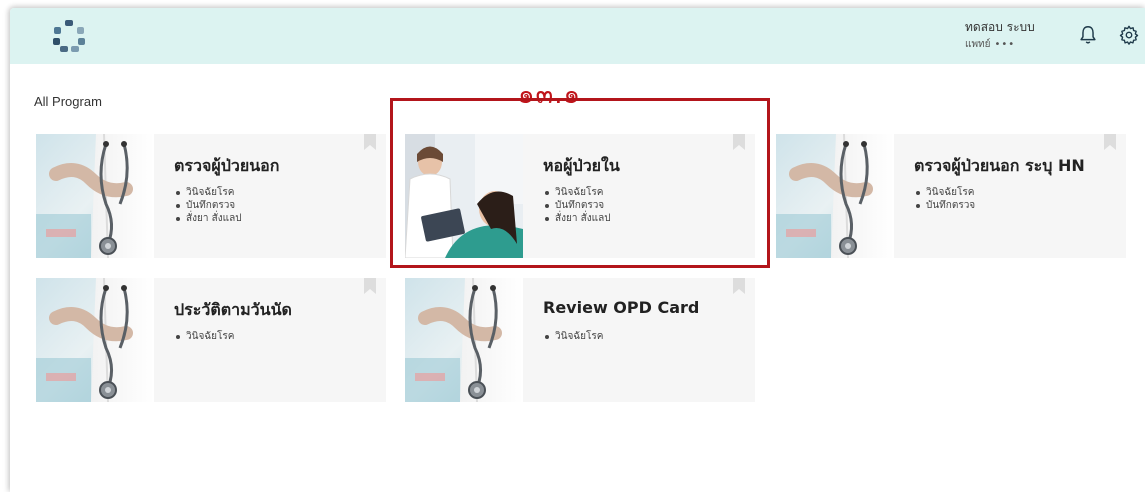 This screenshot has width=1145, height=492. What do you see at coordinates (999, 165) in the screenshot?
I see `program-title: ตรวจผู้ป่วยนอก ระบุ HN` at bounding box center [999, 165].